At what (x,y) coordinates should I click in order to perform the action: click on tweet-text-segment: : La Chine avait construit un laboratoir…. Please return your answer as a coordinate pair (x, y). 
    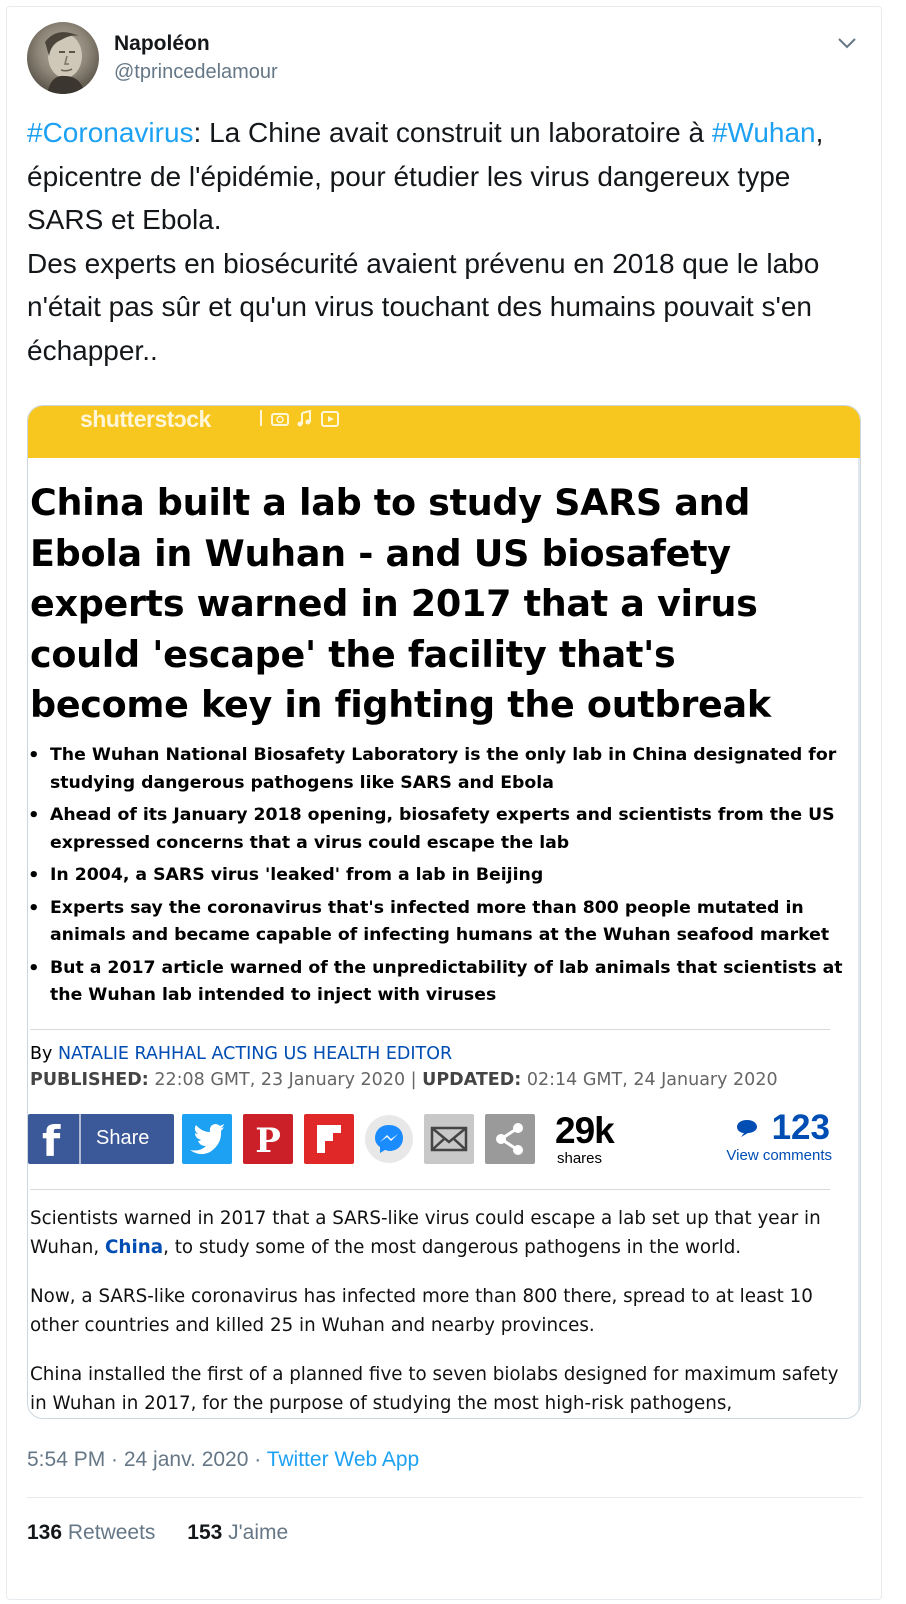
    Looking at the image, I should click on (452, 132).